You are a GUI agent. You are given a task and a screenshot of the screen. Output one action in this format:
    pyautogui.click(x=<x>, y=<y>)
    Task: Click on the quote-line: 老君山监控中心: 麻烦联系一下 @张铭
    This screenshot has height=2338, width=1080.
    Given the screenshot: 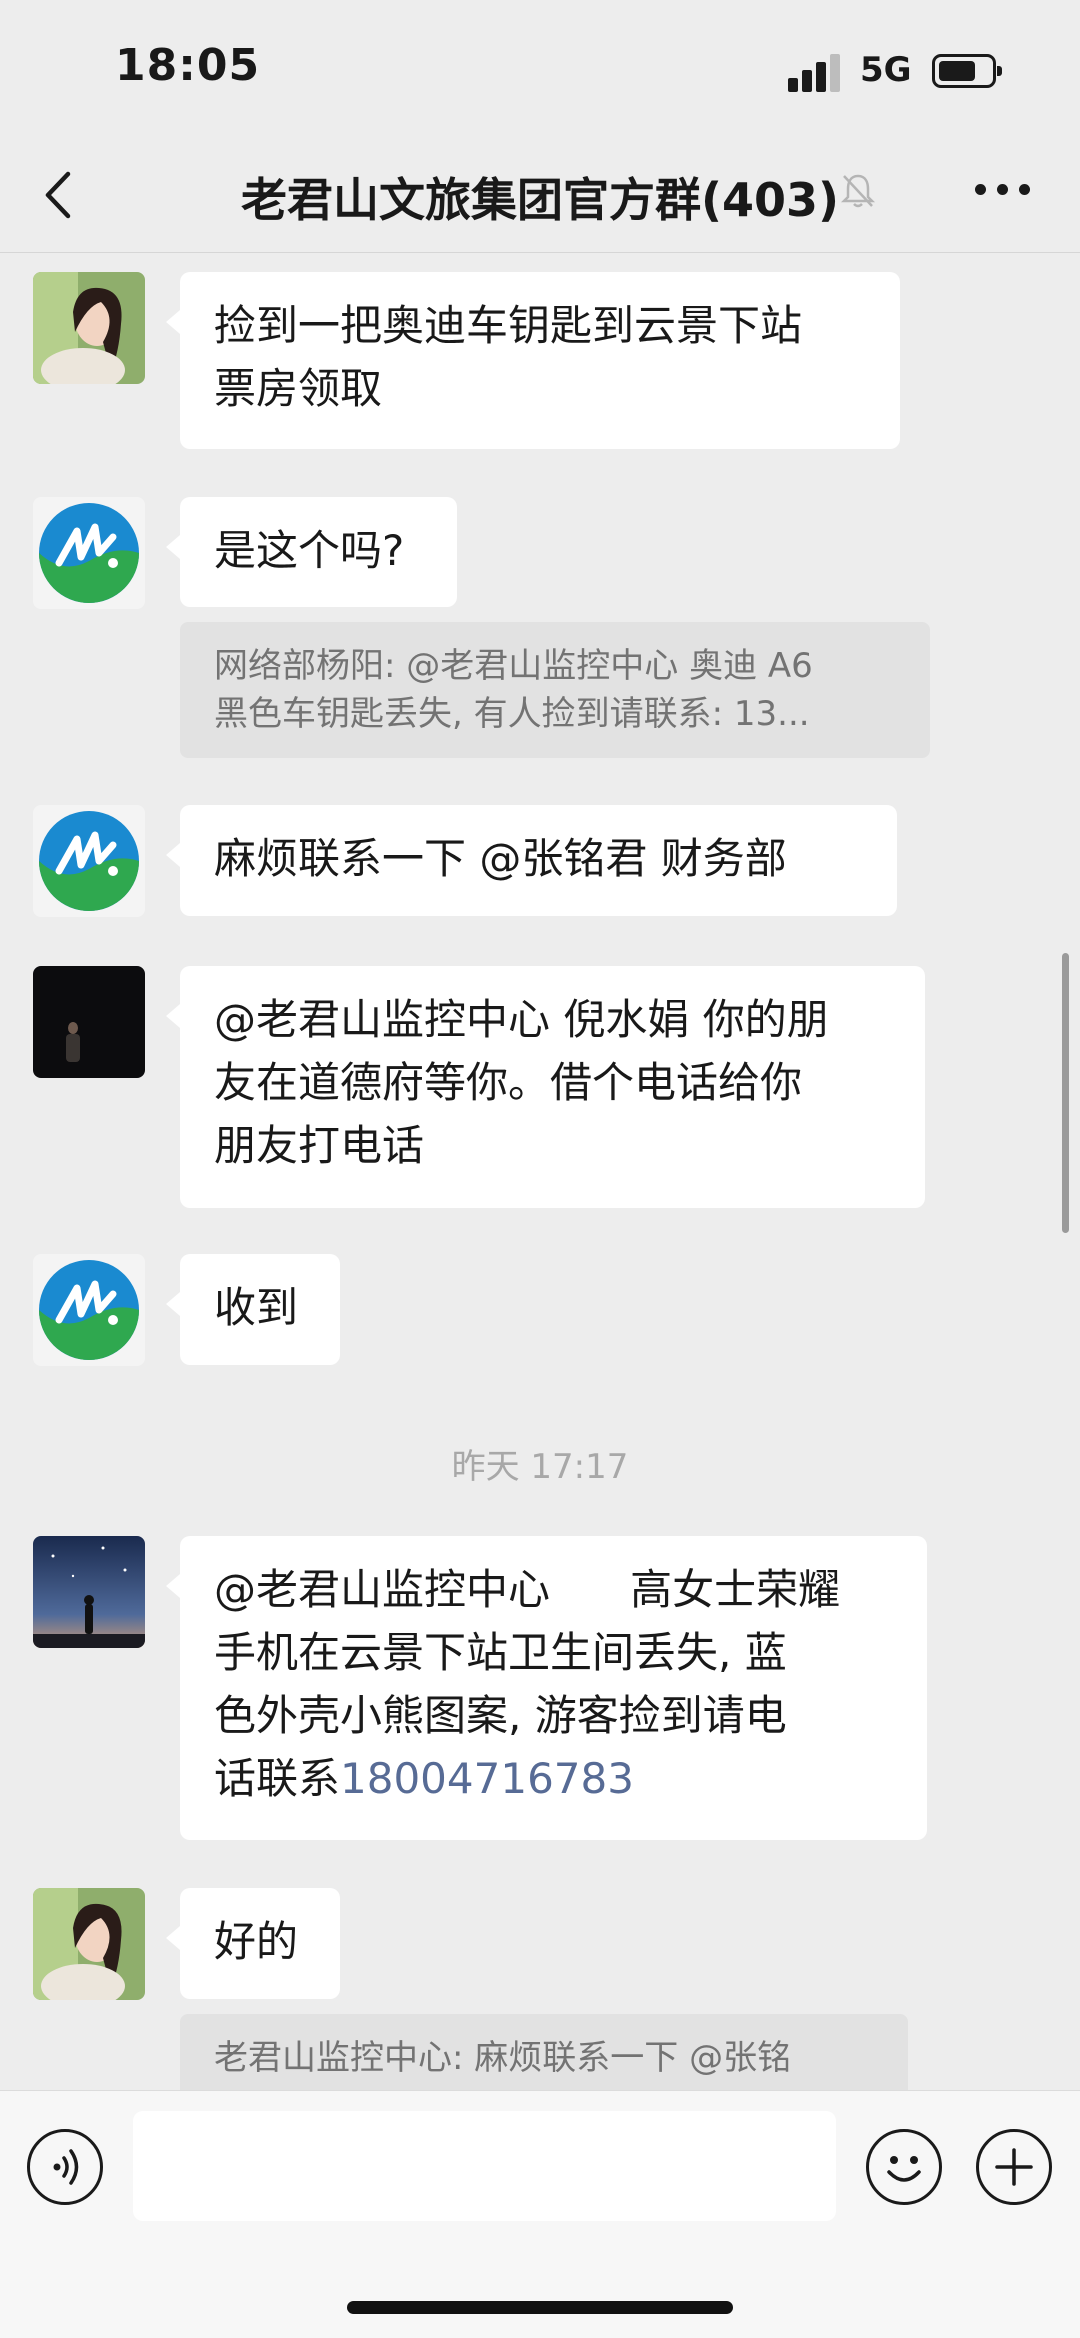 What is the action you would take?
    pyautogui.click(x=503, y=2058)
    